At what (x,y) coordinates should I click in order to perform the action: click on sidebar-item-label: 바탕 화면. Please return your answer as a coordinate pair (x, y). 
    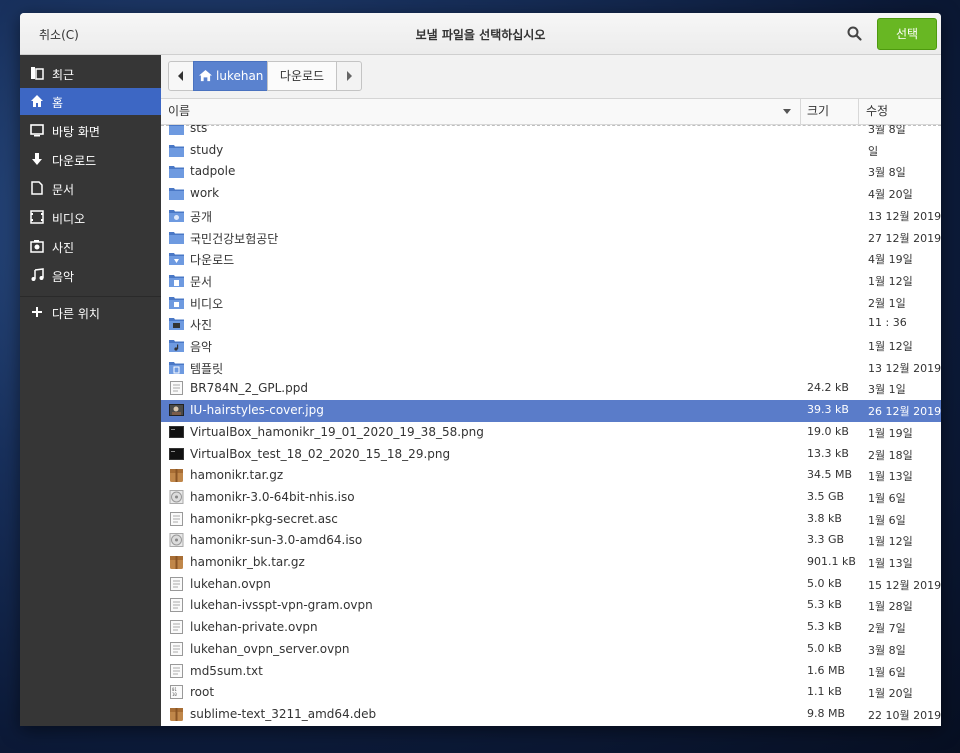
    Looking at the image, I should click on (76, 132).